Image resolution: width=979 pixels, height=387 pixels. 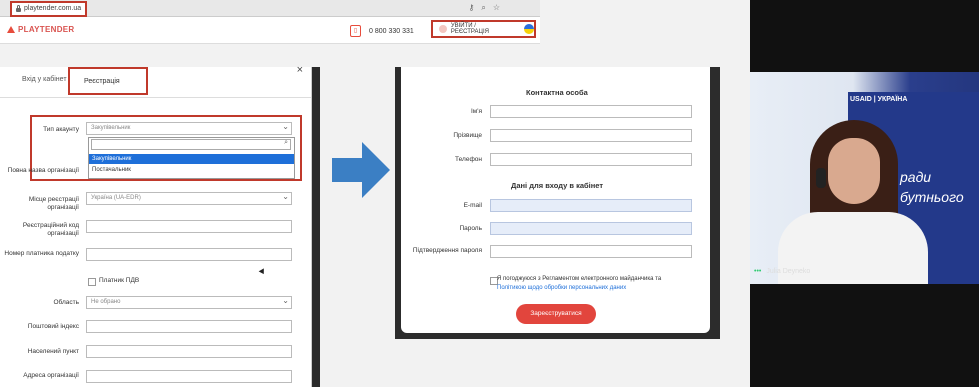 I want to click on modal-tabs: Вхід у кабінет Реєстрація ×, so click(x=155, y=81).